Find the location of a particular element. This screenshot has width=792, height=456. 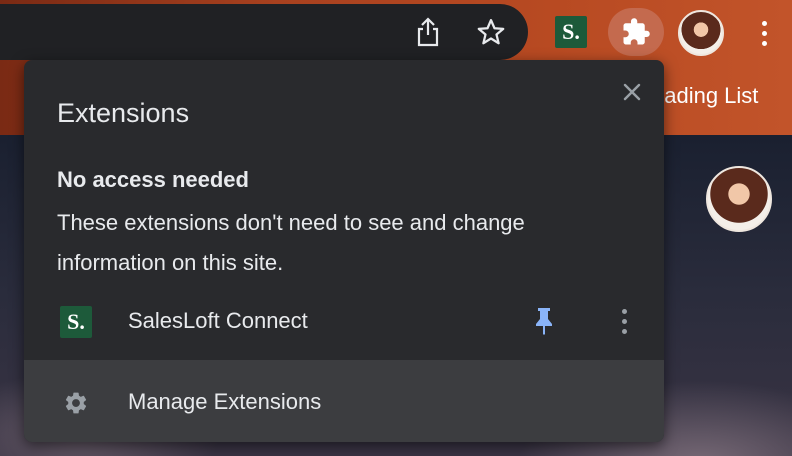

address-bar is located at coordinates (264, 32).